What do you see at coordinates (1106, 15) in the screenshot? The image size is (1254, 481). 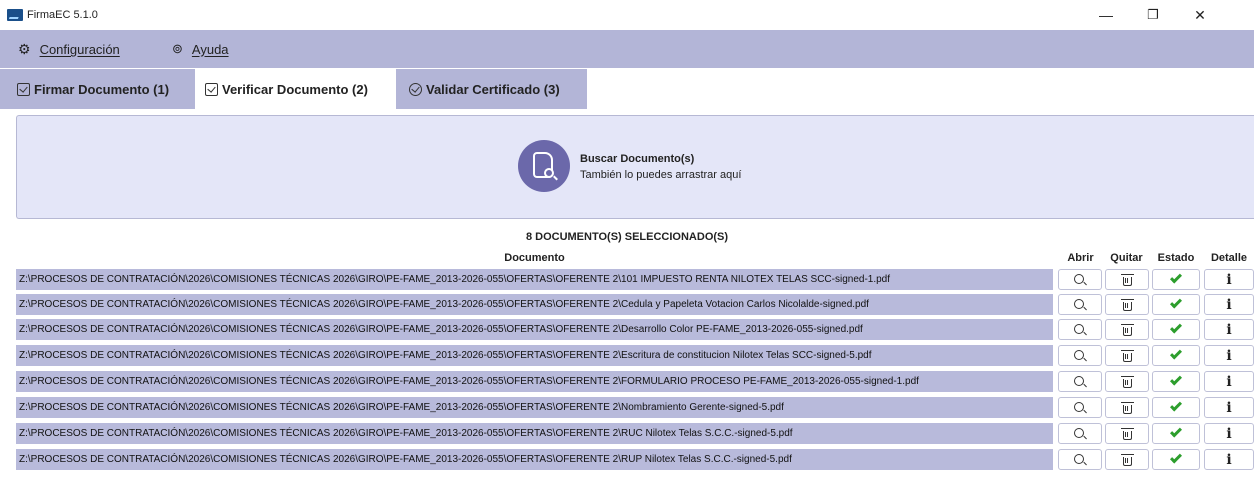 I see `minimize-button: —` at bounding box center [1106, 15].